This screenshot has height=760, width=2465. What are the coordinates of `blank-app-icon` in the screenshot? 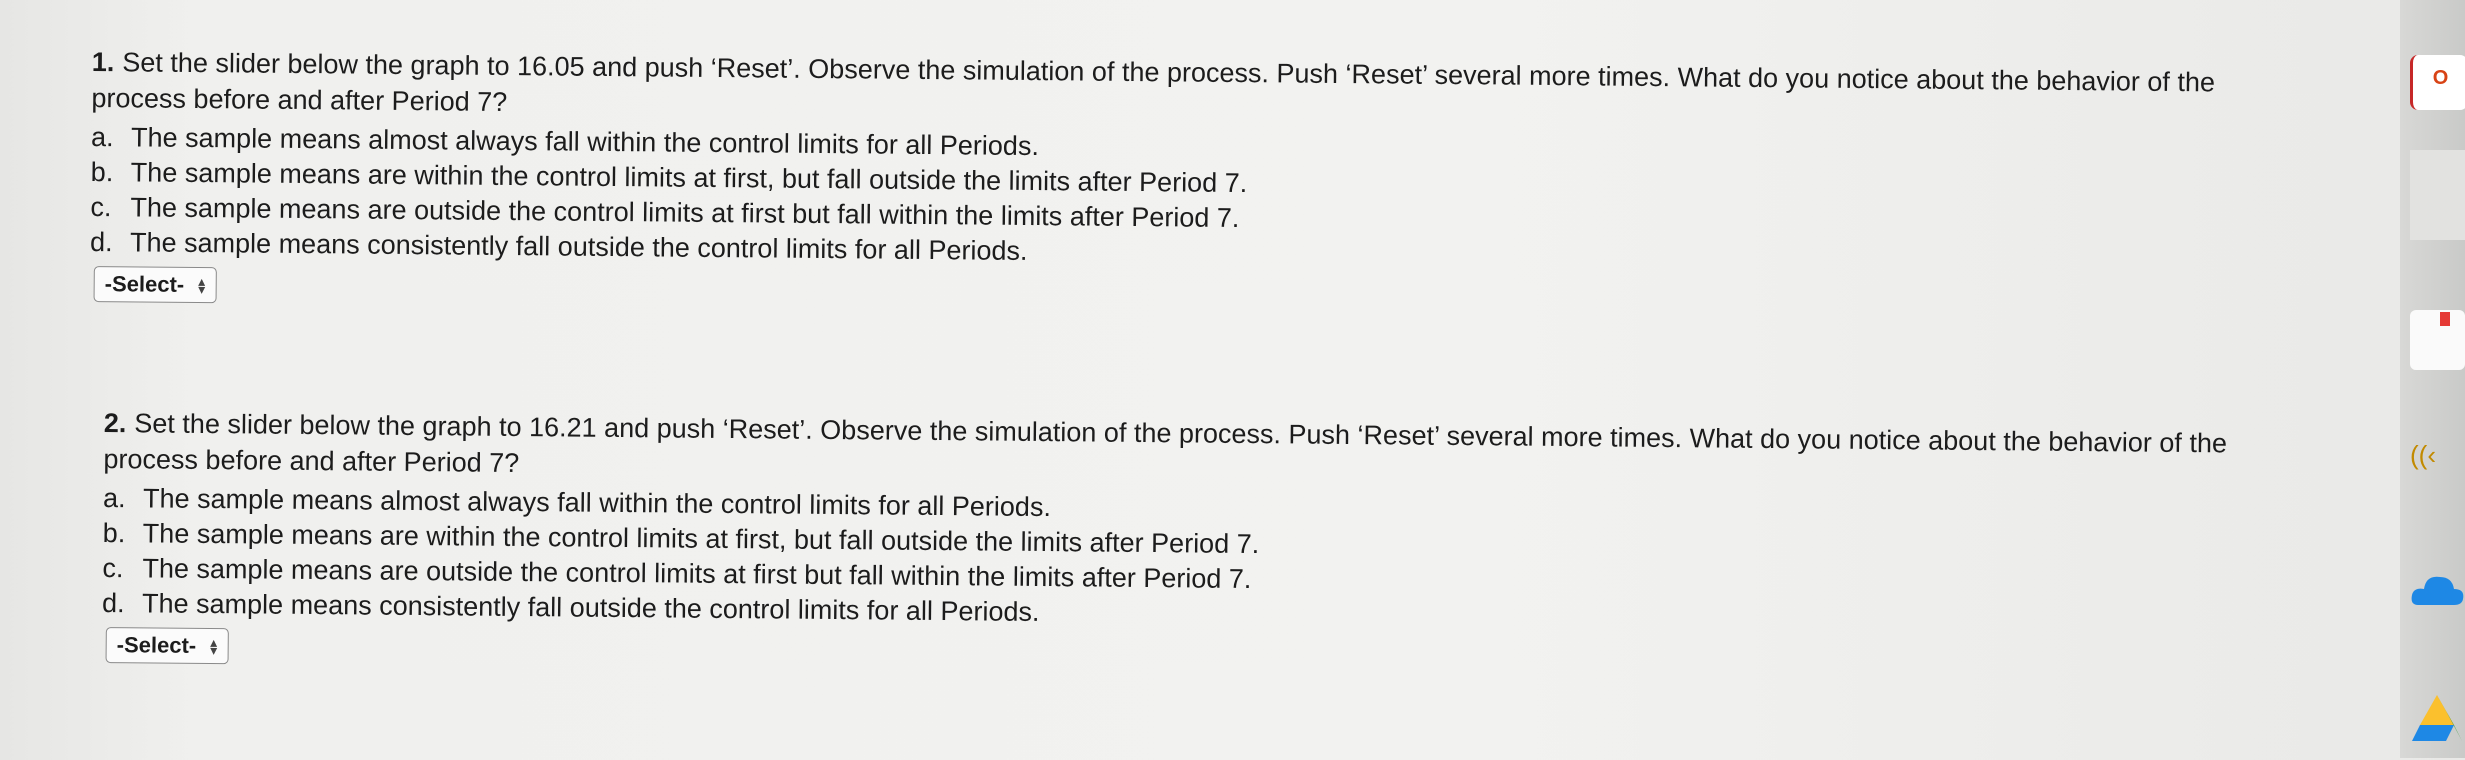 It's located at (2437, 195).